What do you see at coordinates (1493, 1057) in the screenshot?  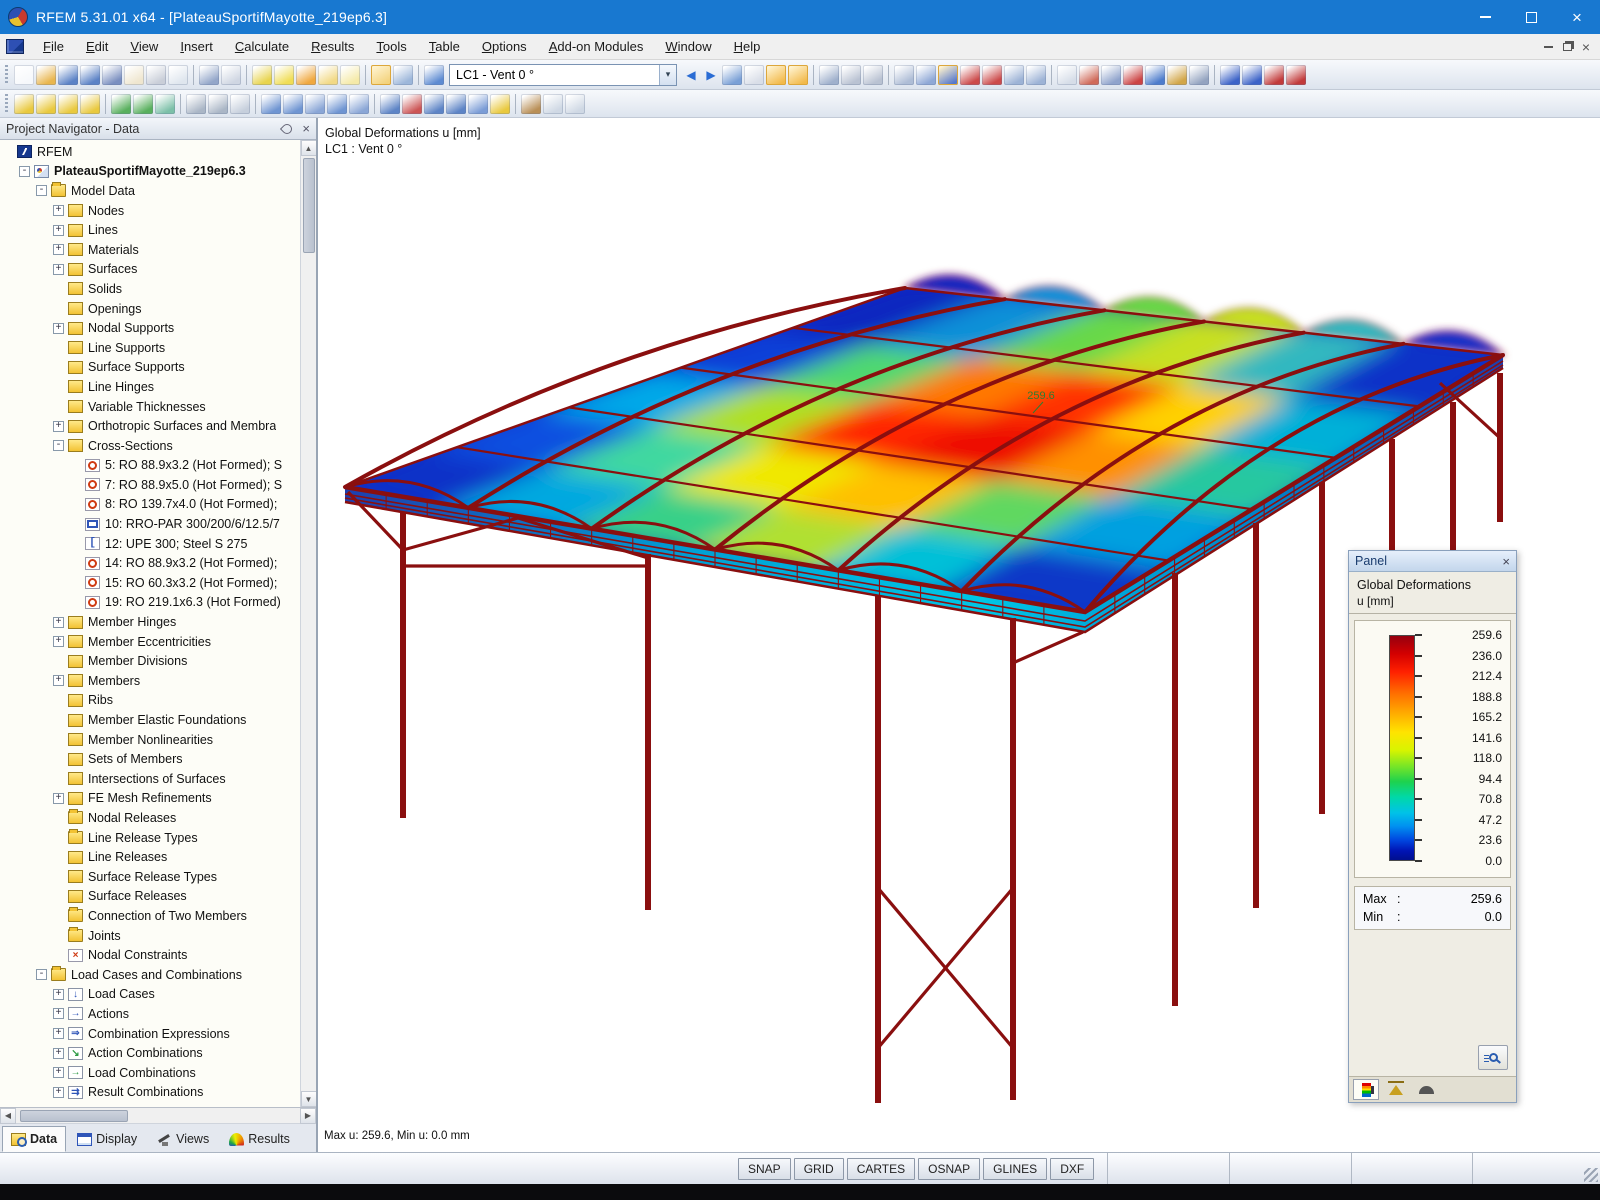 I see `panel-search-button` at bounding box center [1493, 1057].